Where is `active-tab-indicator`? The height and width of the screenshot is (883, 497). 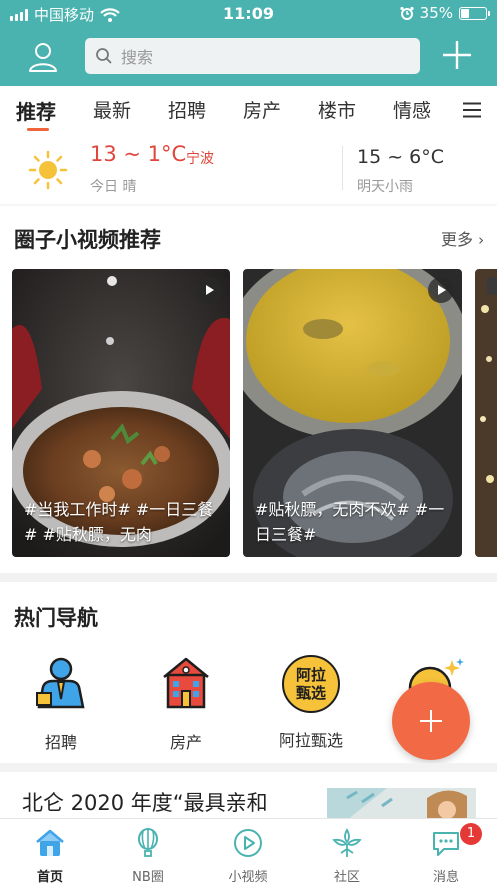
active-tab-indicator is located at coordinates (38, 129).